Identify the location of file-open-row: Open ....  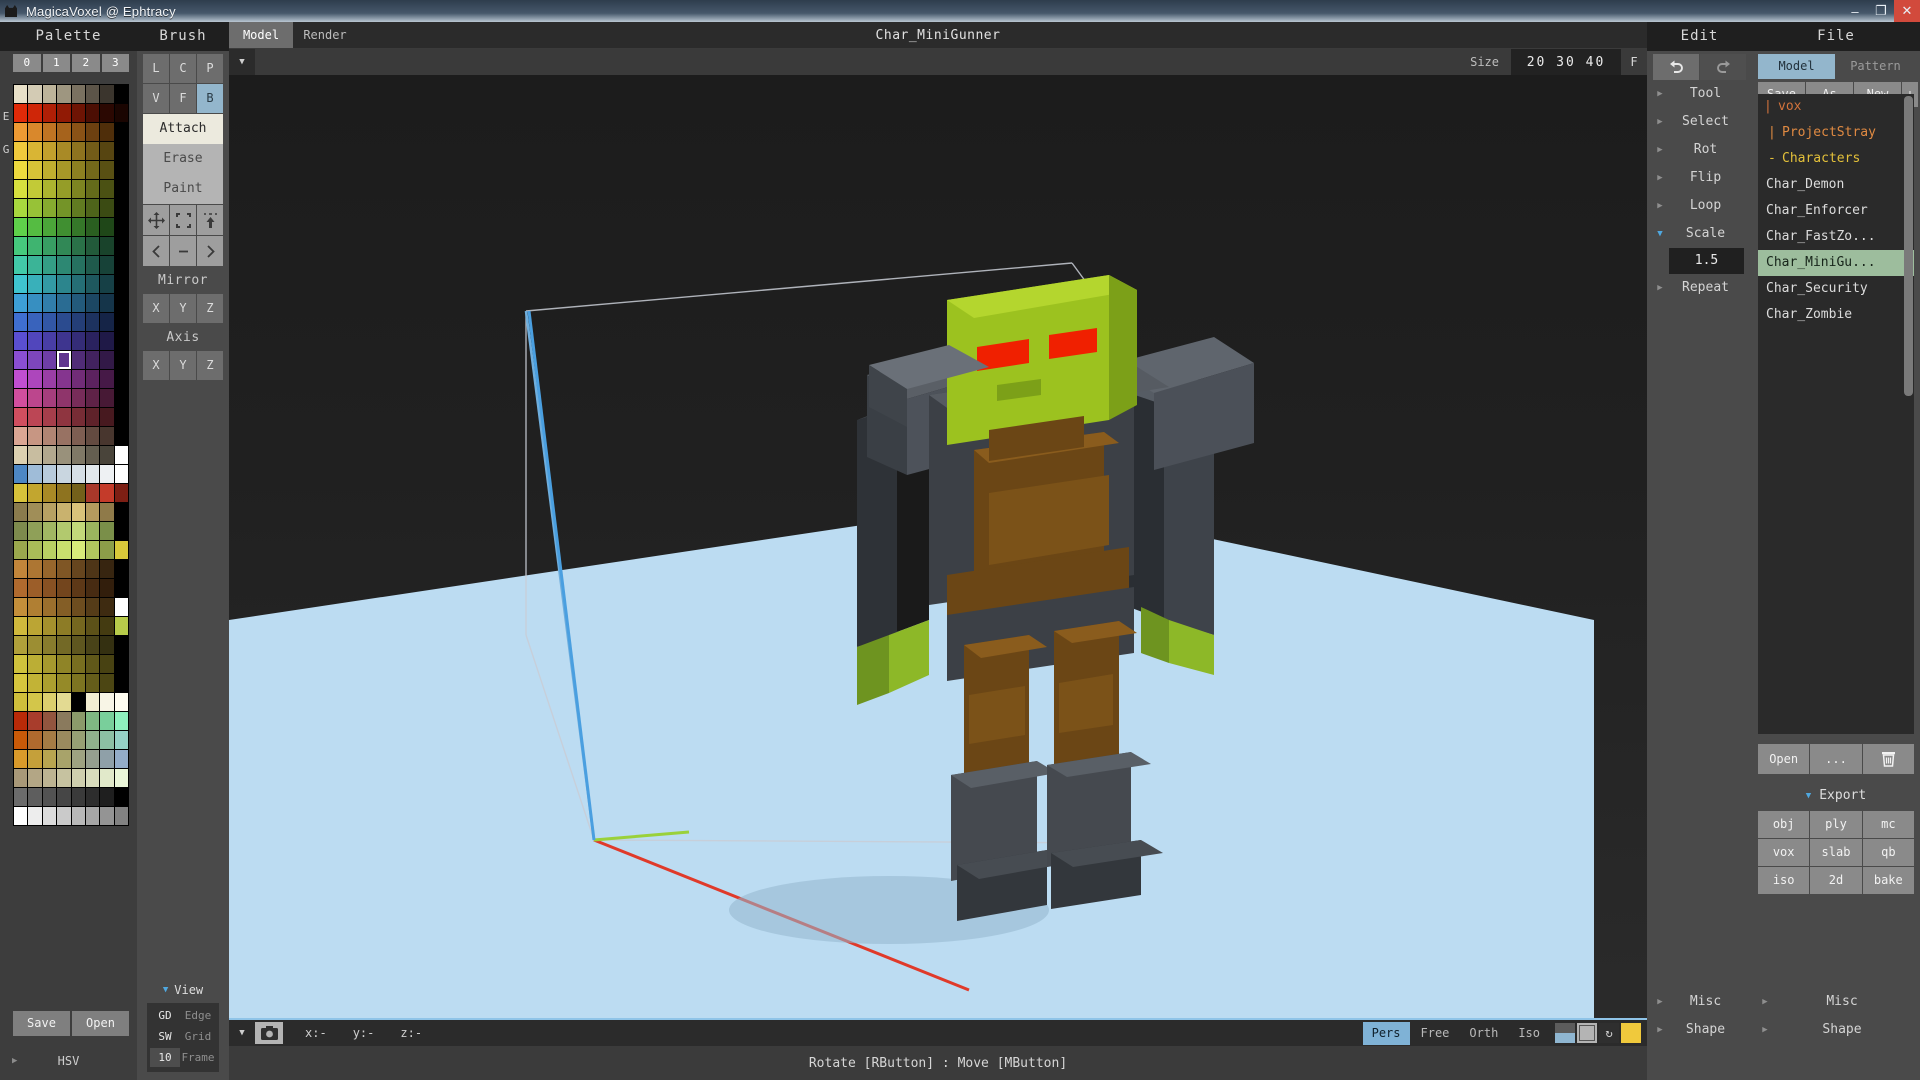
(1836, 759).